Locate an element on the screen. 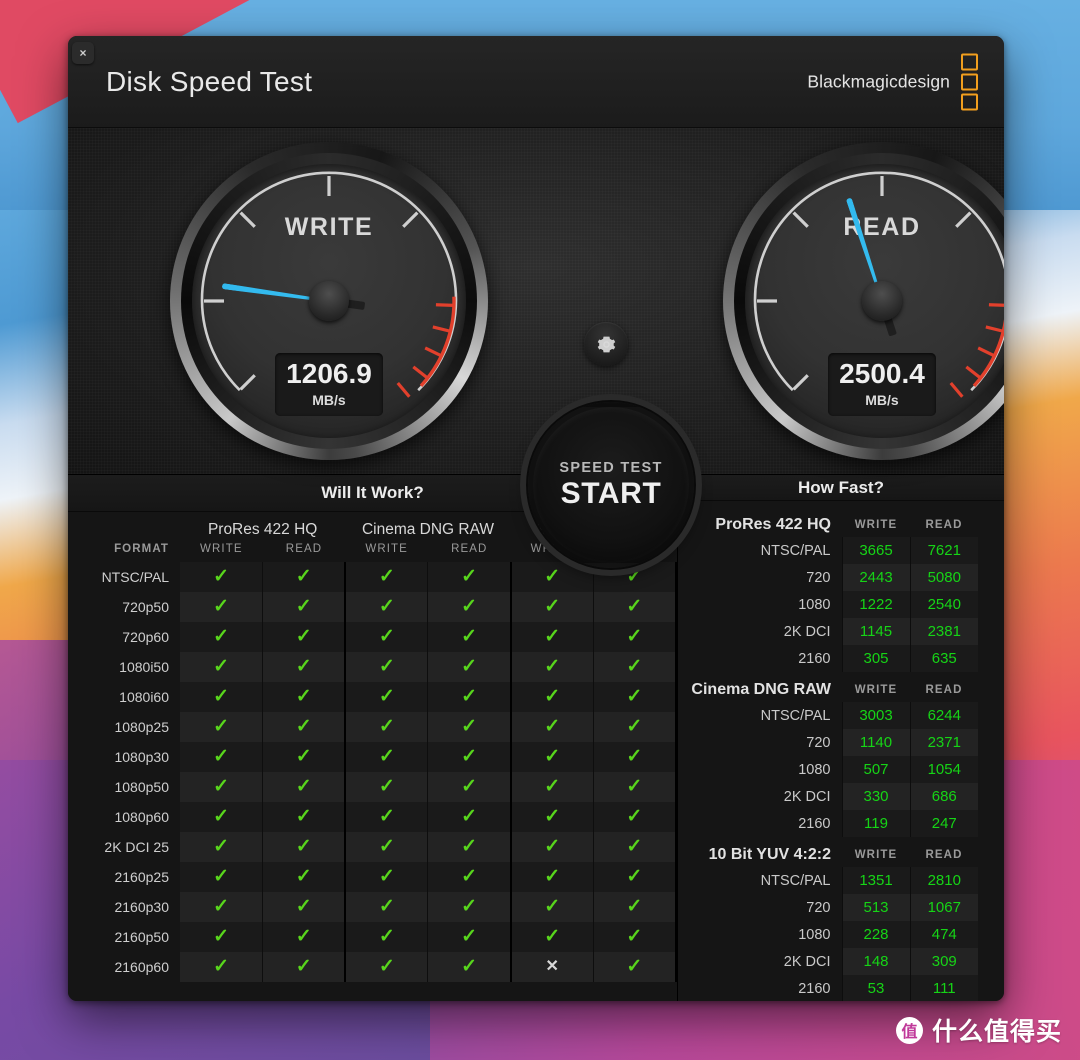 This screenshot has height=1060, width=1080. table-row: NTSC/PAL 1351 2810 is located at coordinates (828, 880).